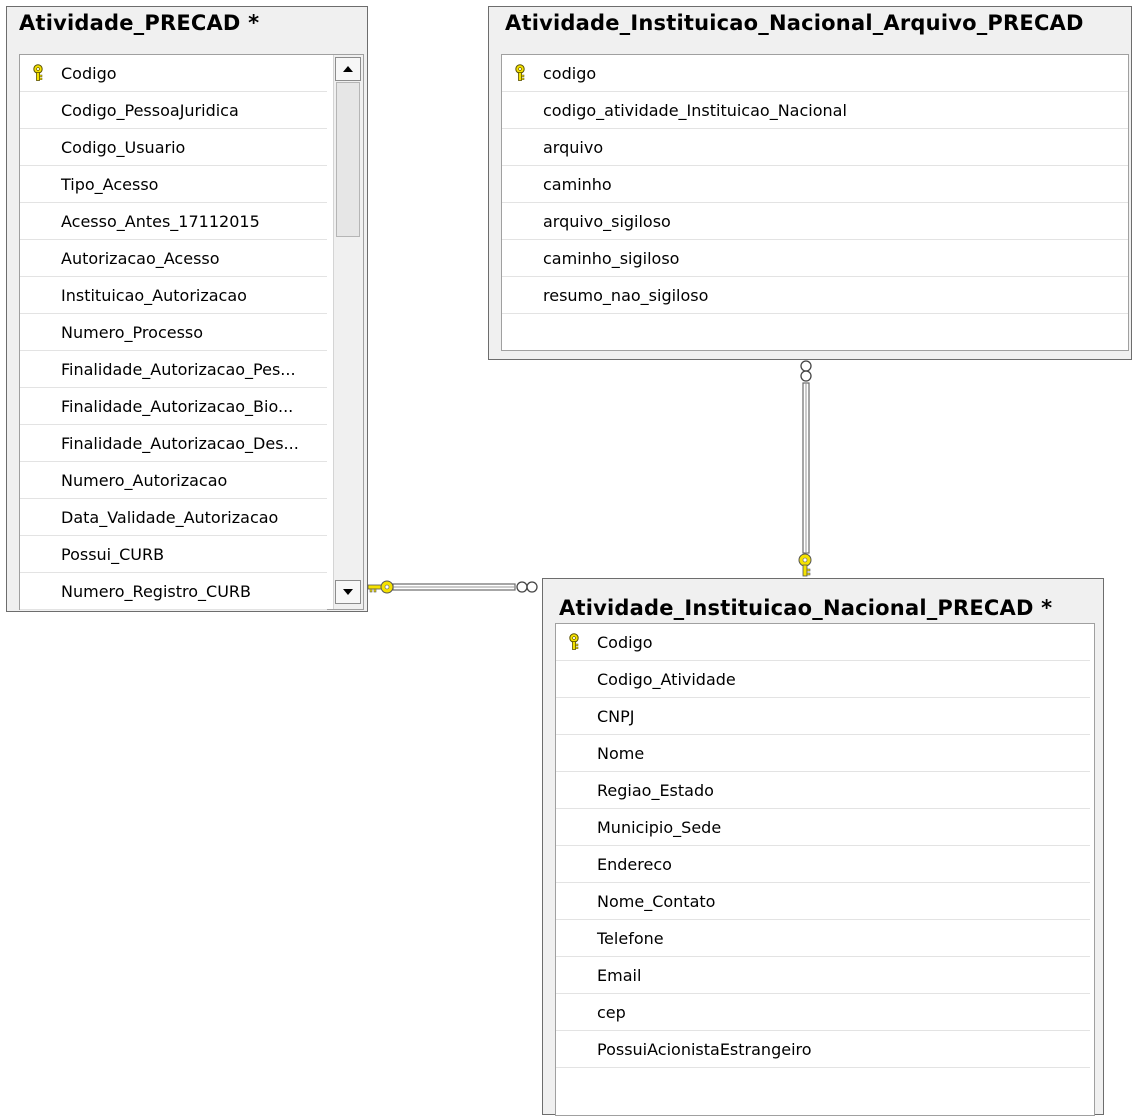 The width and height of the screenshot is (1132, 1116). I want to click on relationship-instituicao-to-arquivo, so click(806, 468).